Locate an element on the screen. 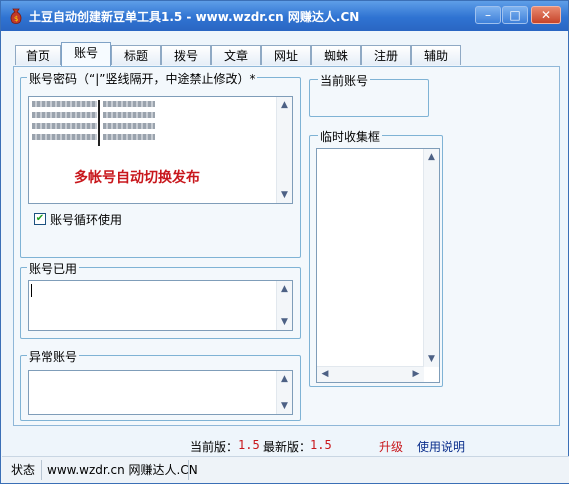 Image resolution: width=571 pixels, height=486 pixels. tab-url: 网址 is located at coordinates (286, 55).